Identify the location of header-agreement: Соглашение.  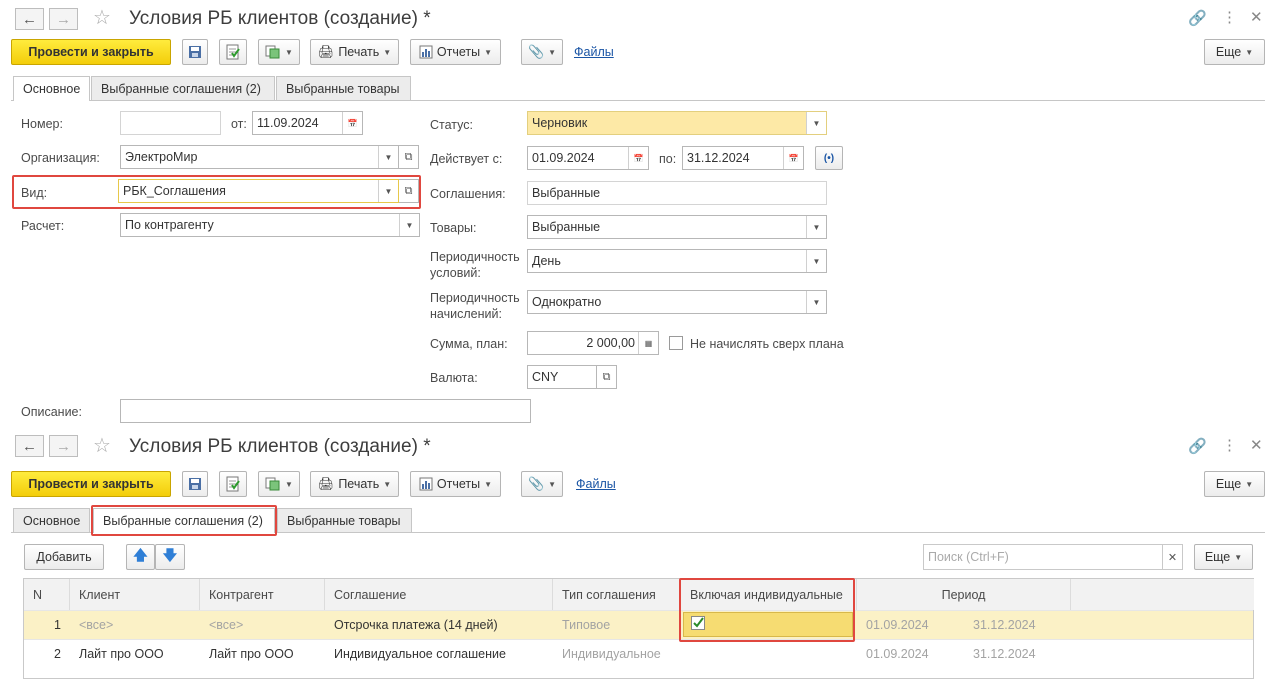
(439, 594).